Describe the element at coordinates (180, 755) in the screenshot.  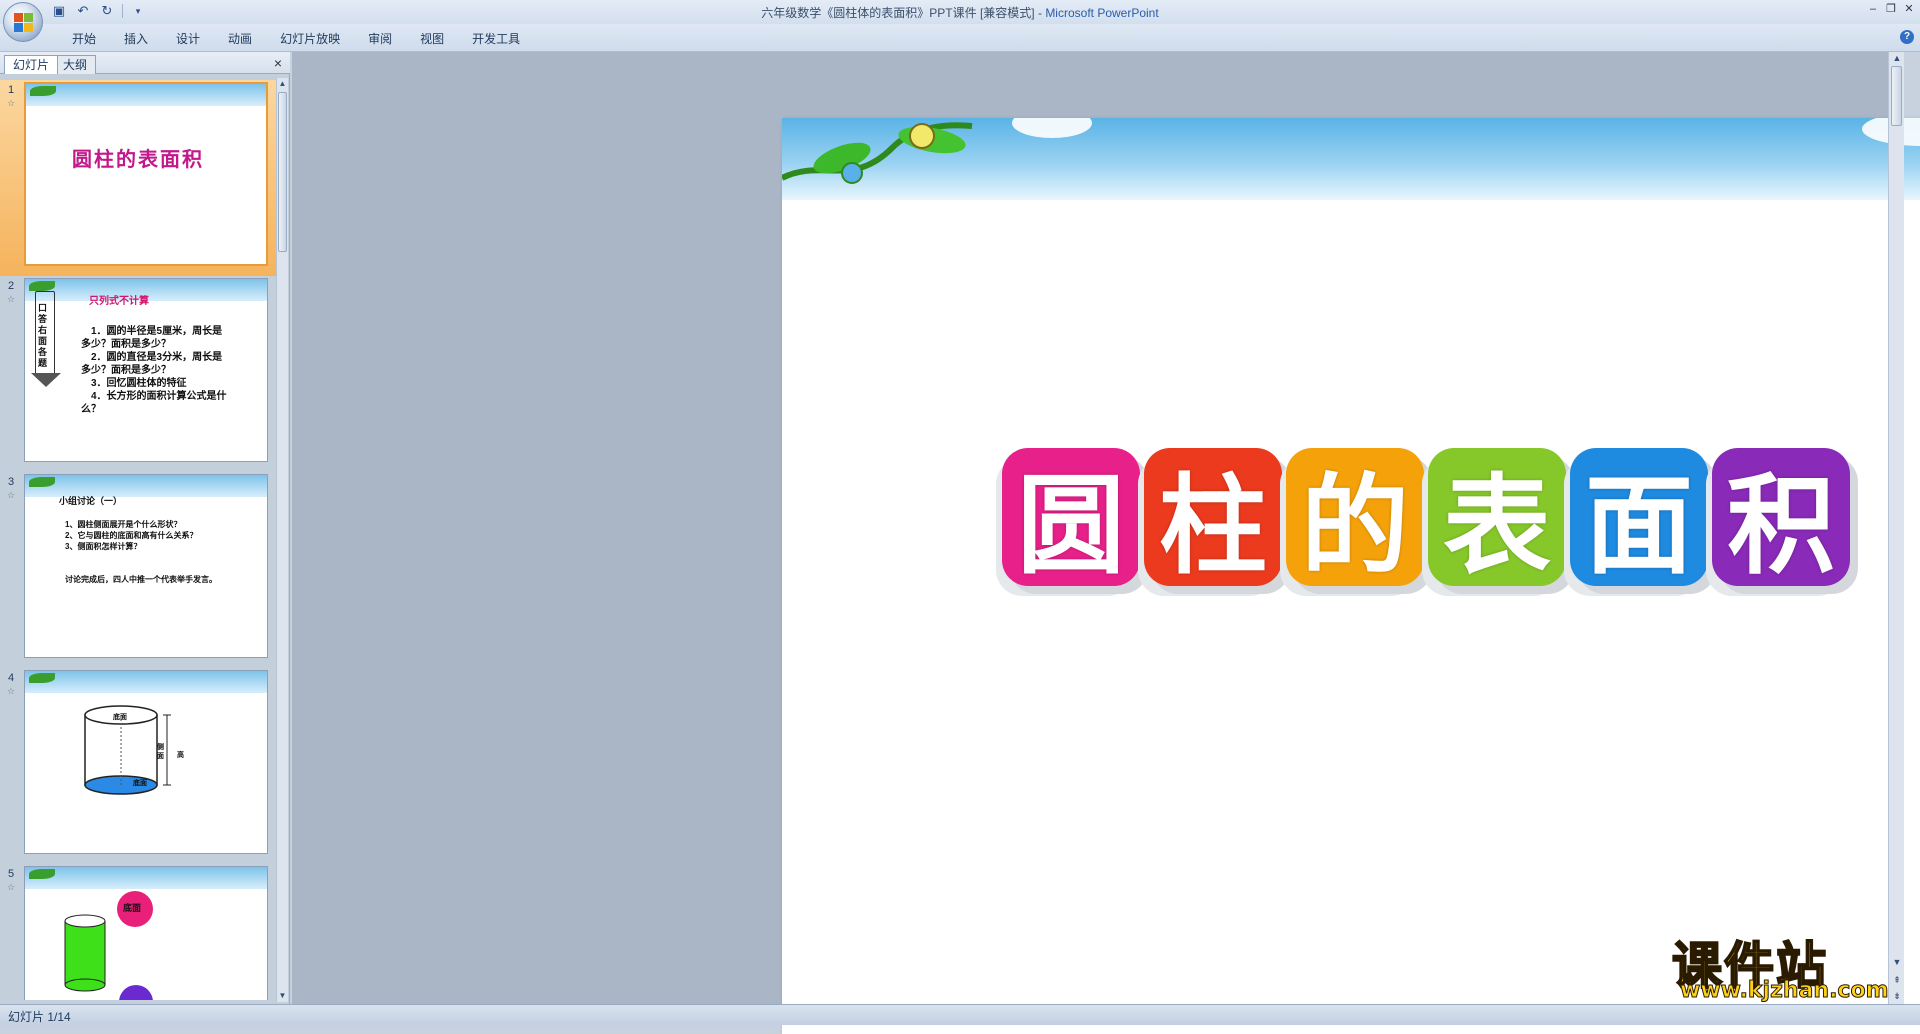
I see `thumbnail-label: 高` at that location.